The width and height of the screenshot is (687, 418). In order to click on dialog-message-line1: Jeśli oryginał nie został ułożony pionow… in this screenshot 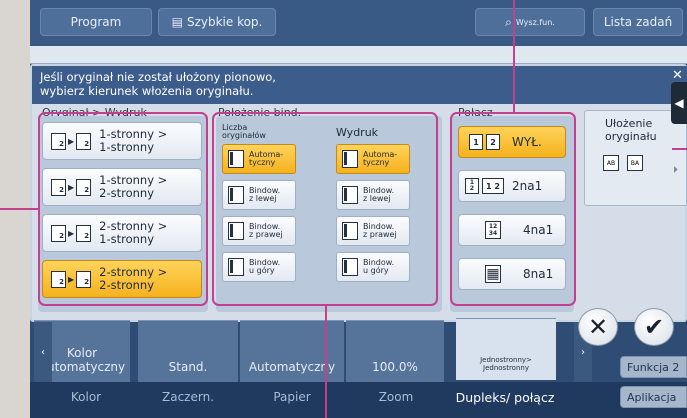, I will do `click(158, 77)`.